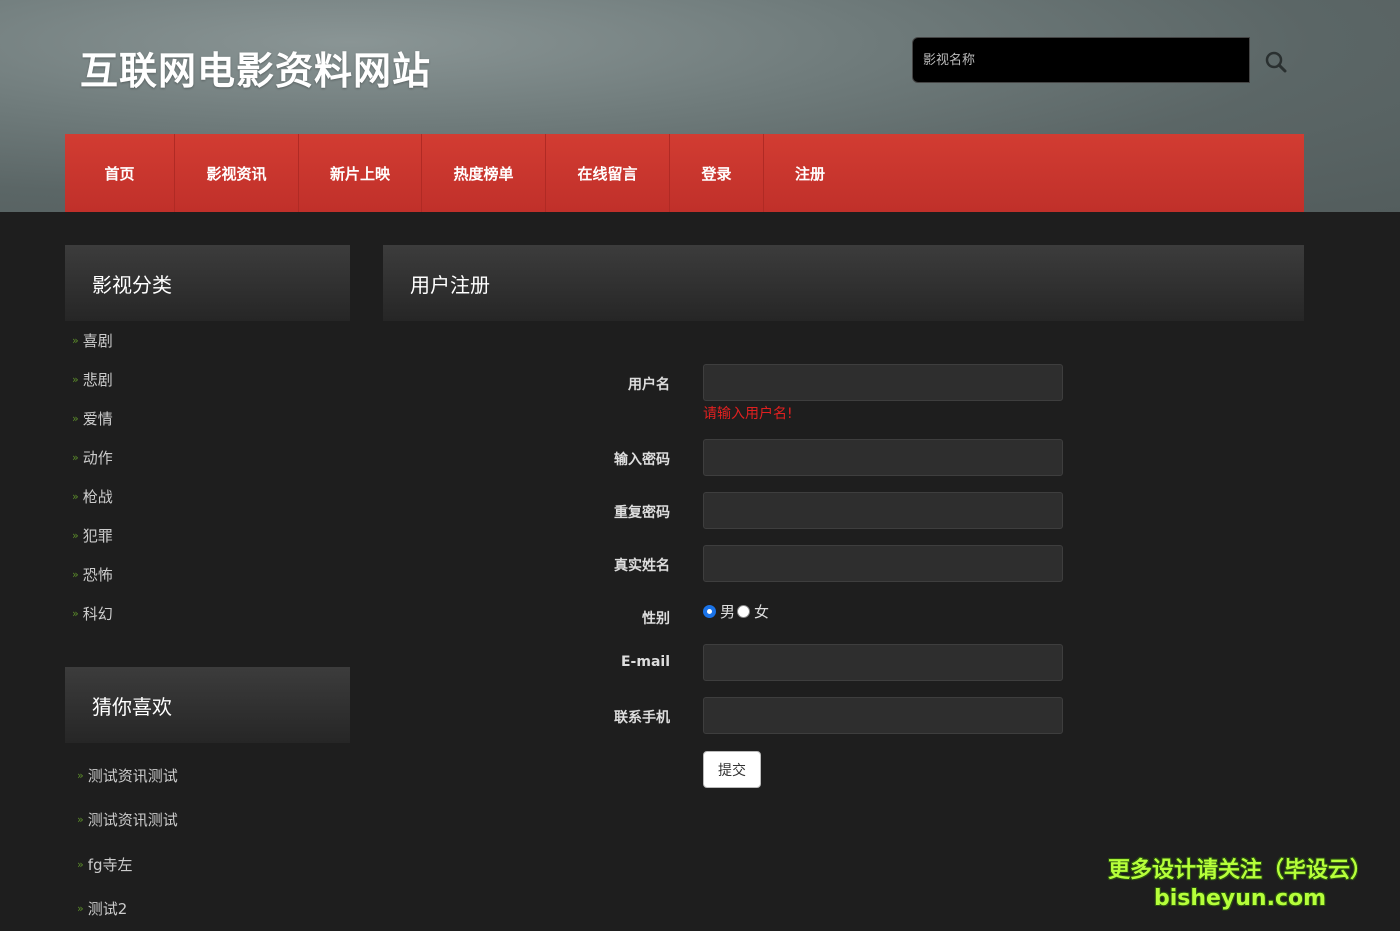 This screenshot has height=931, width=1400. What do you see at coordinates (736, 611) in the screenshot?
I see `gender-radio-group: 男 女` at bounding box center [736, 611].